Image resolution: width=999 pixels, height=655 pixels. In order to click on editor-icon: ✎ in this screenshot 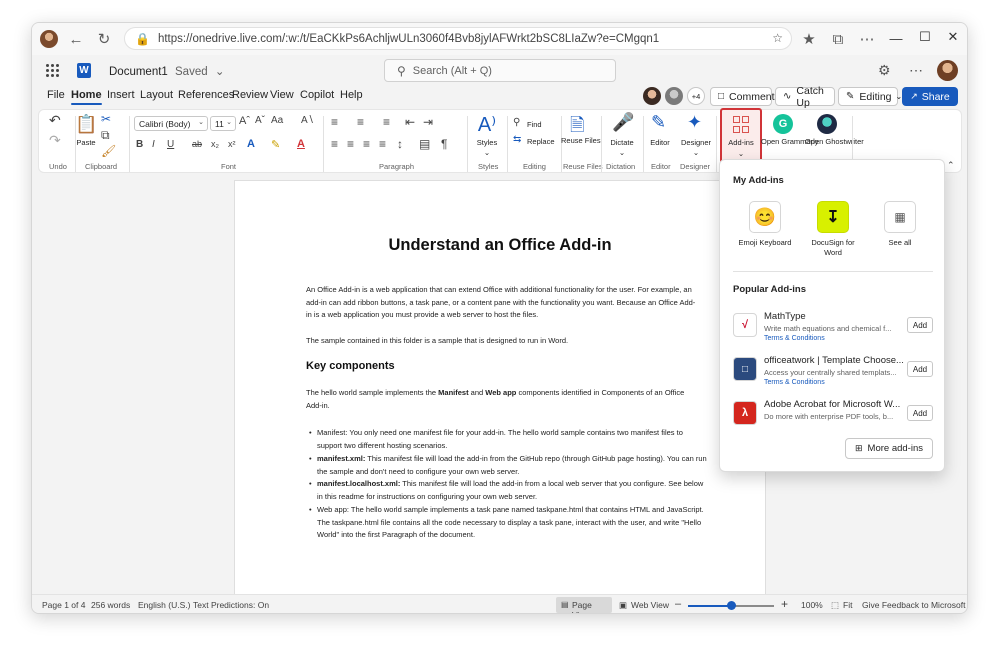, I will do `click(658, 122)`.